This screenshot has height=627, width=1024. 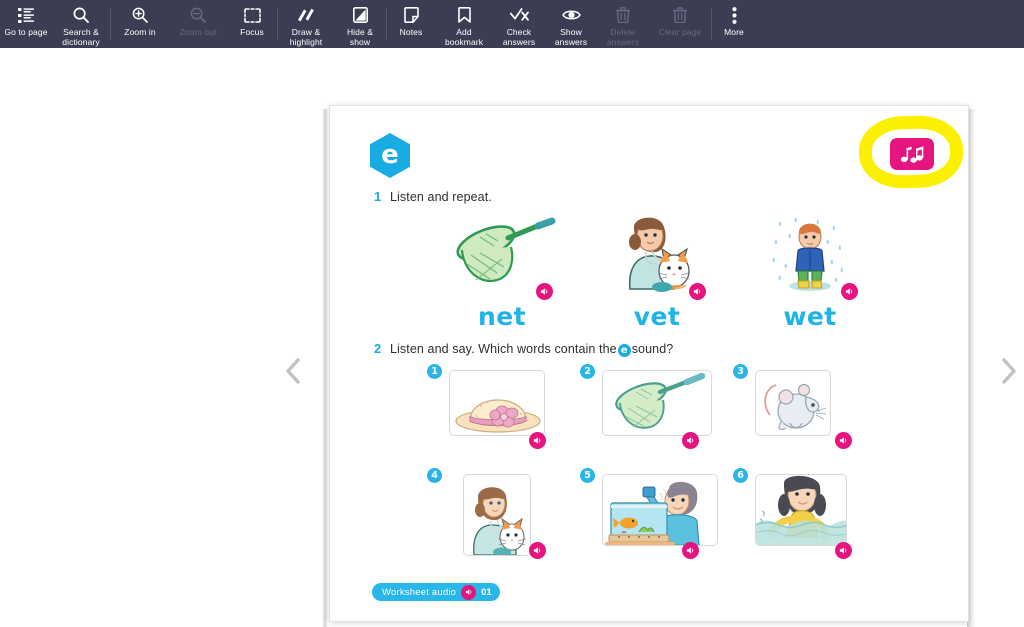 I want to click on zoom-out-icon, so click(x=198, y=15).